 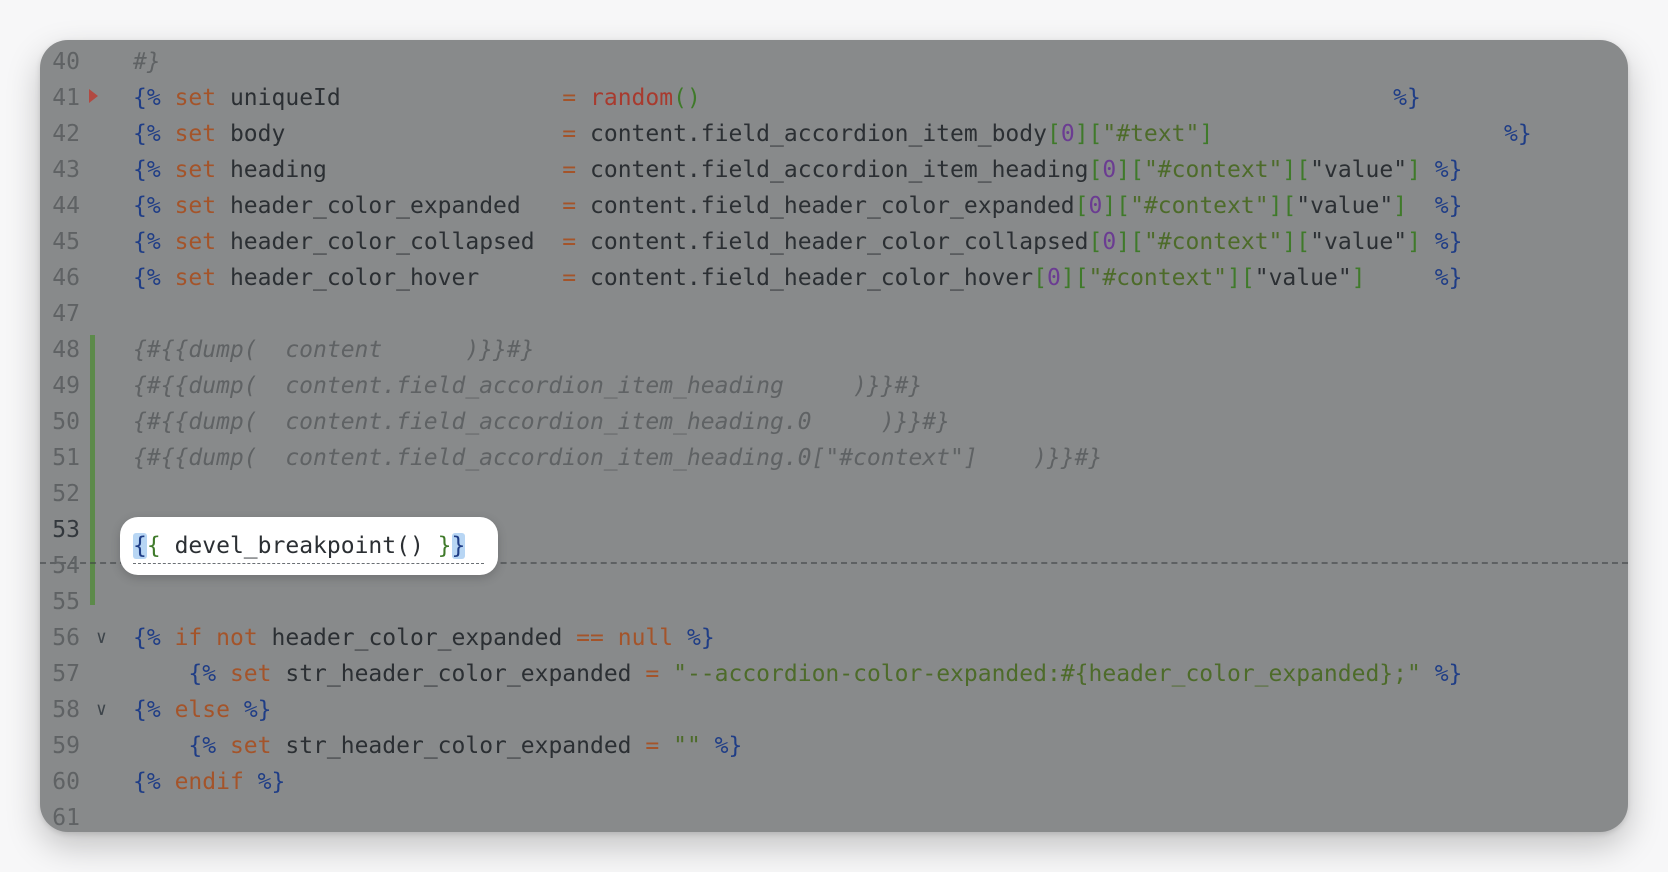 What do you see at coordinates (60, 782) in the screenshot?
I see `line-number: 60` at bounding box center [60, 782].